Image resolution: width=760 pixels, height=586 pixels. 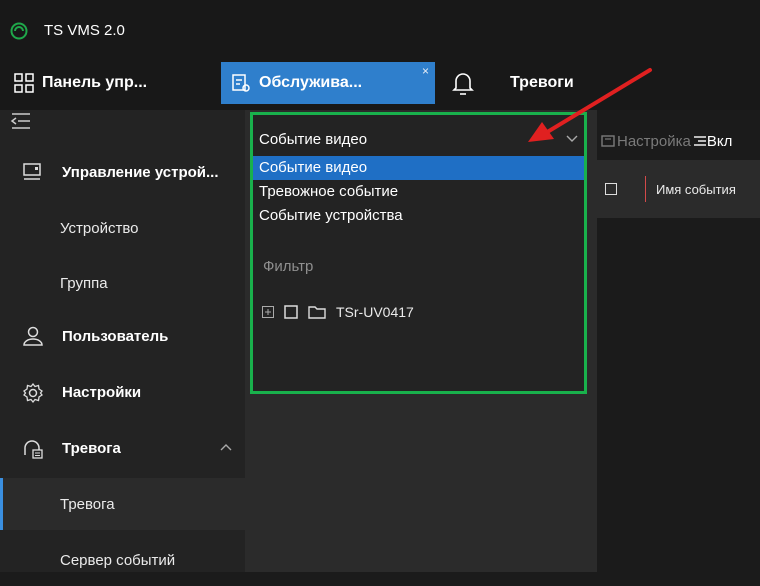 I want to click on chevron-up-icon, so click(x=226, y=447).